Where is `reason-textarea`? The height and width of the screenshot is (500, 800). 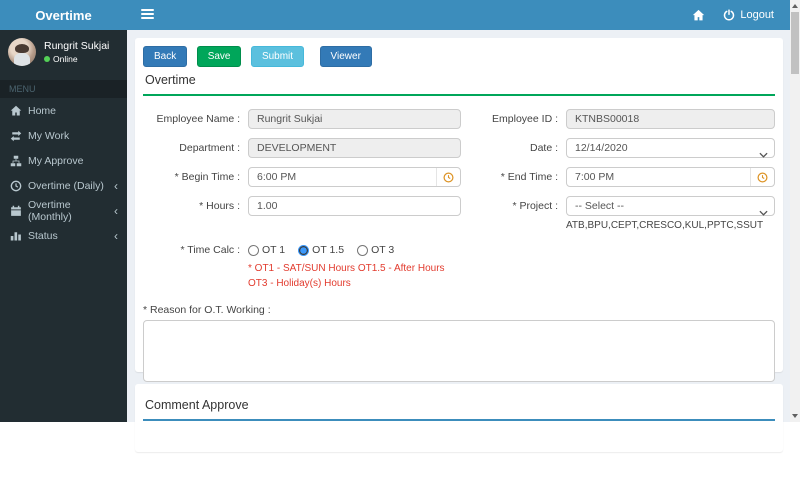 reason-textarea is located at coordinates (459, 351).